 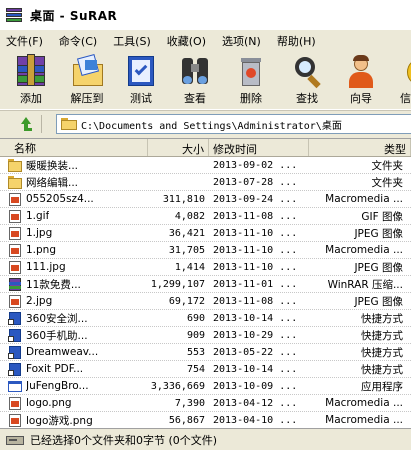 I want to click on view-button: 查看, so click(x=195, y=81).